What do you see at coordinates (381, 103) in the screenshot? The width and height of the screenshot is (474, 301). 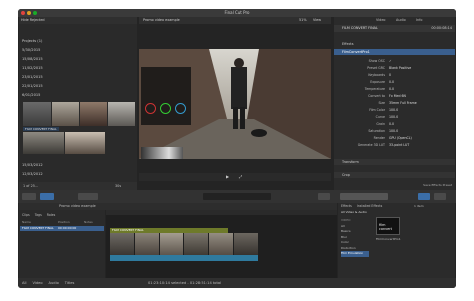 I see `param-label: Size` at bounding box center [381, 103].